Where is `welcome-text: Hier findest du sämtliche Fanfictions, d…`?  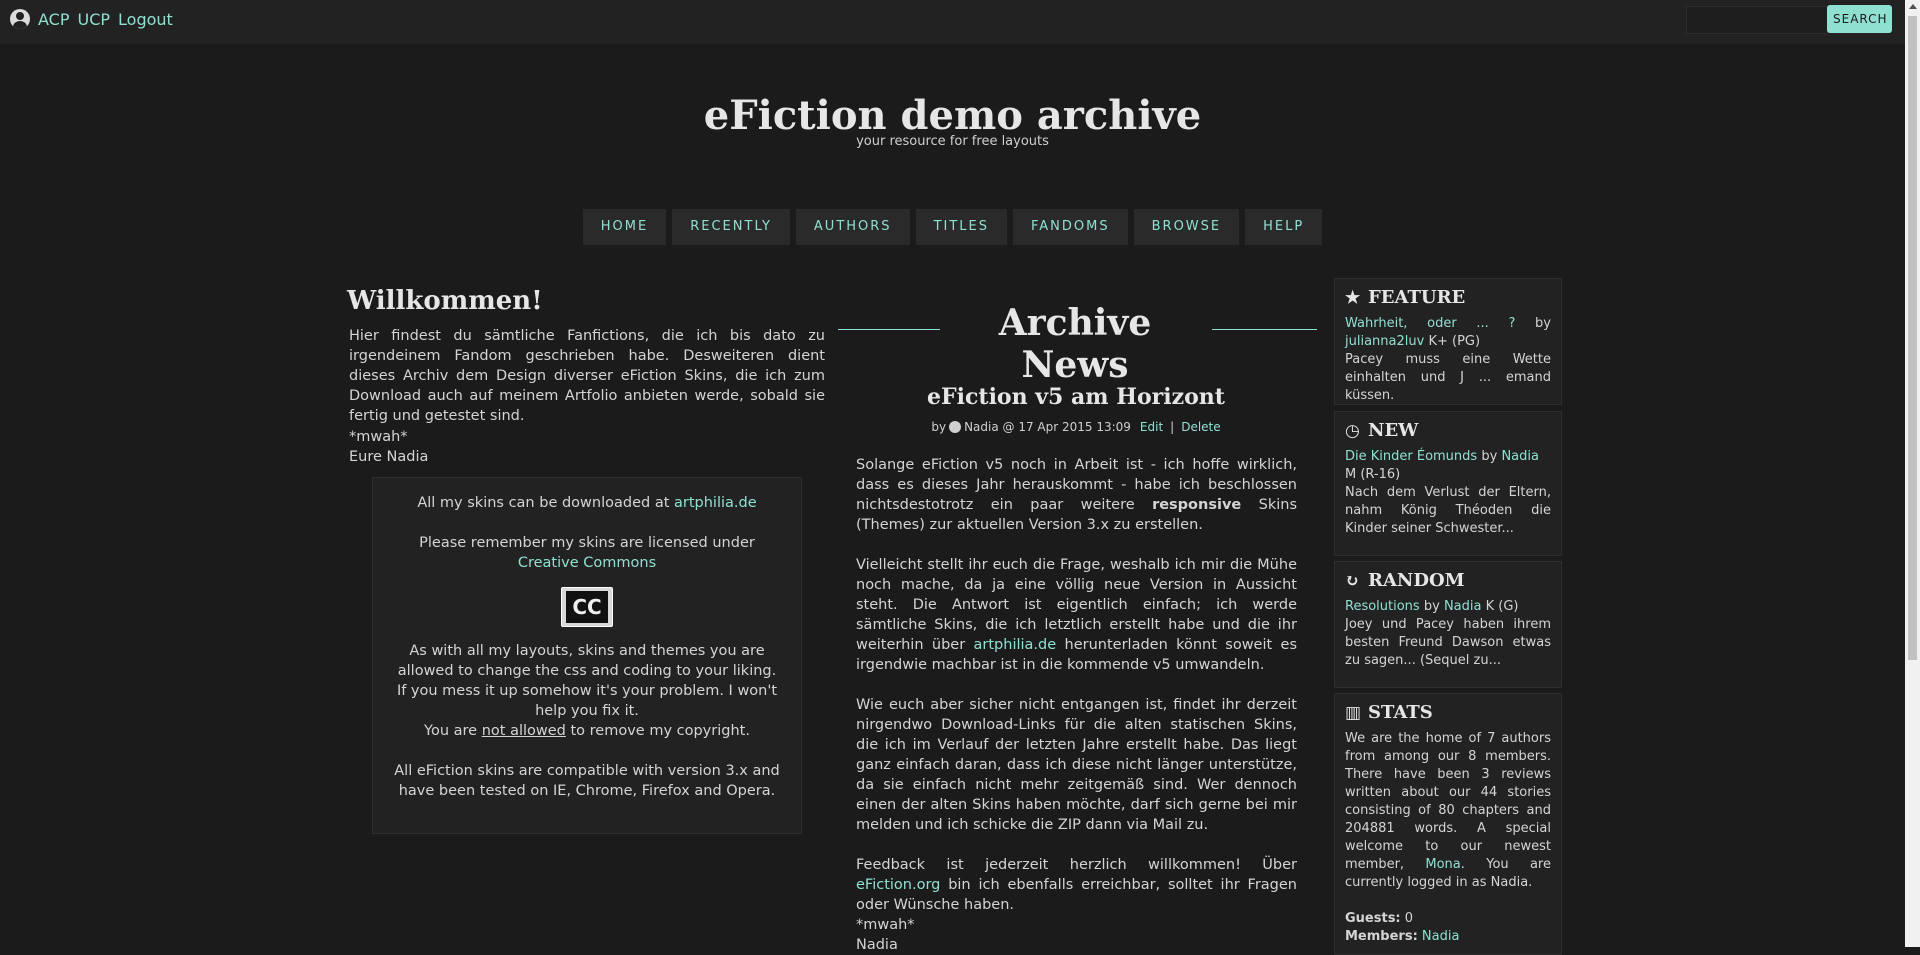
welcome-text: Hier findest du sämtliche Fanfictions, d… is located at coordinates (587, 376).